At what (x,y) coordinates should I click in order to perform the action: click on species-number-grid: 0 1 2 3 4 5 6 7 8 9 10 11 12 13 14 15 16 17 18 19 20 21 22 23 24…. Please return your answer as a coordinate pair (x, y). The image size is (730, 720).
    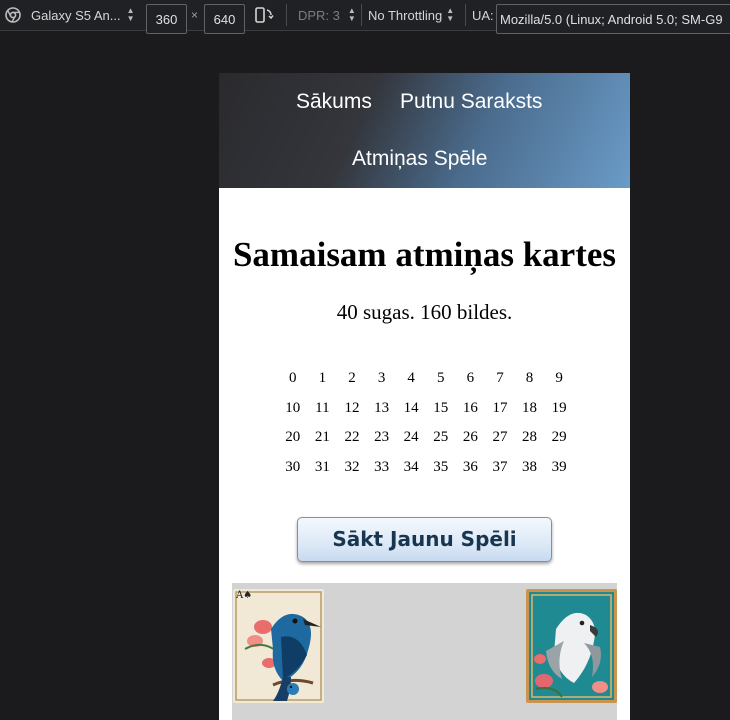
    Looking at the image, I should click on (426, 423).